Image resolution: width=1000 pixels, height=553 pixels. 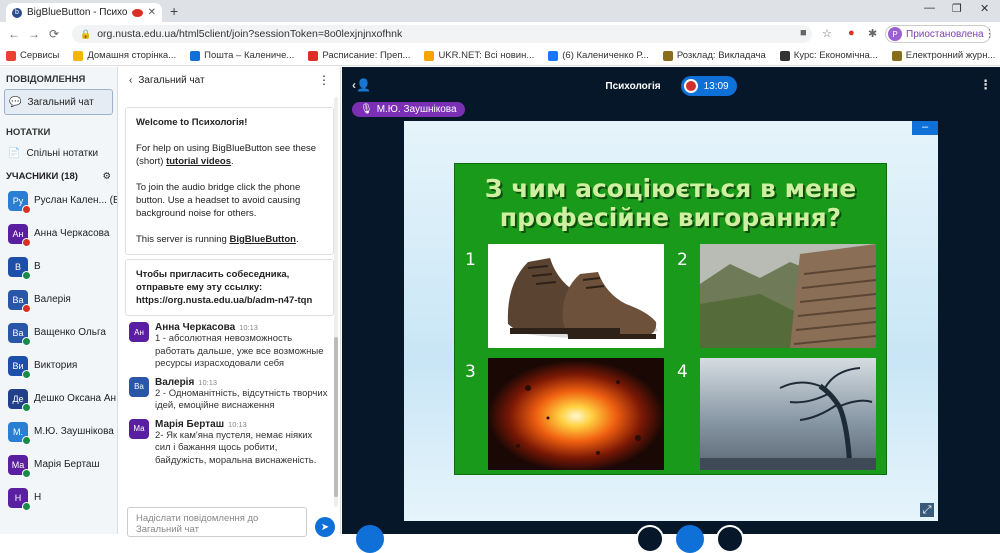 I want to click on public-chat-item: 💬 Загальний чат, so click(x=58, y=102).